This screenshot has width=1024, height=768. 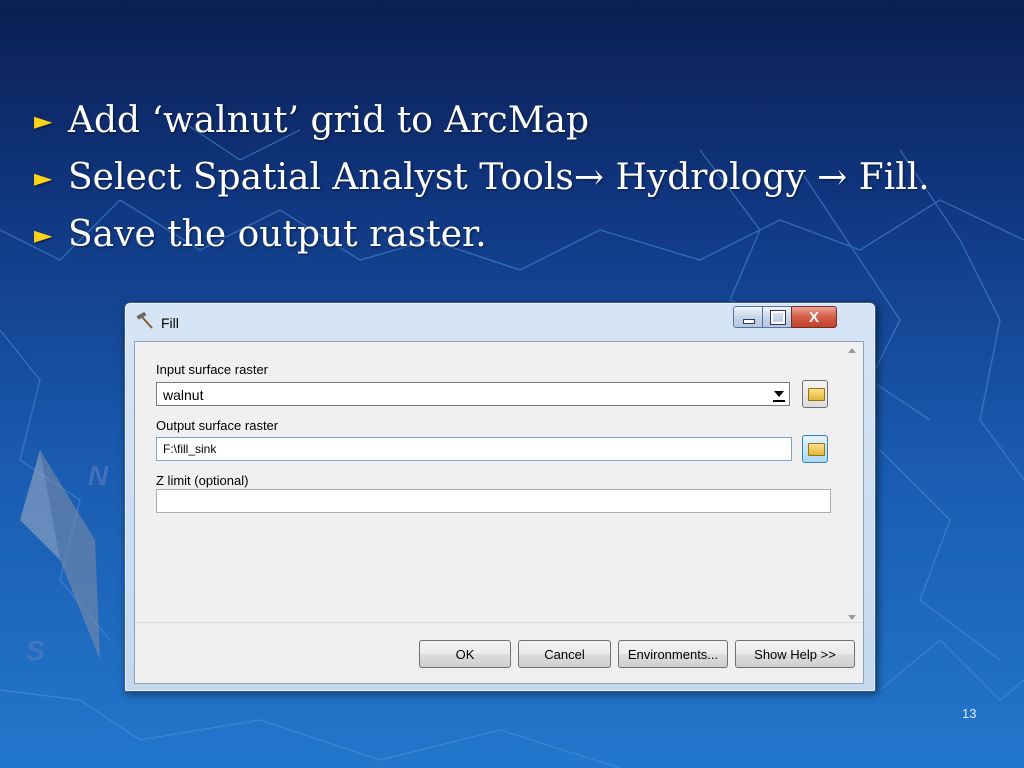 I want to click on browse-input-button, so click(x=815, y=394).